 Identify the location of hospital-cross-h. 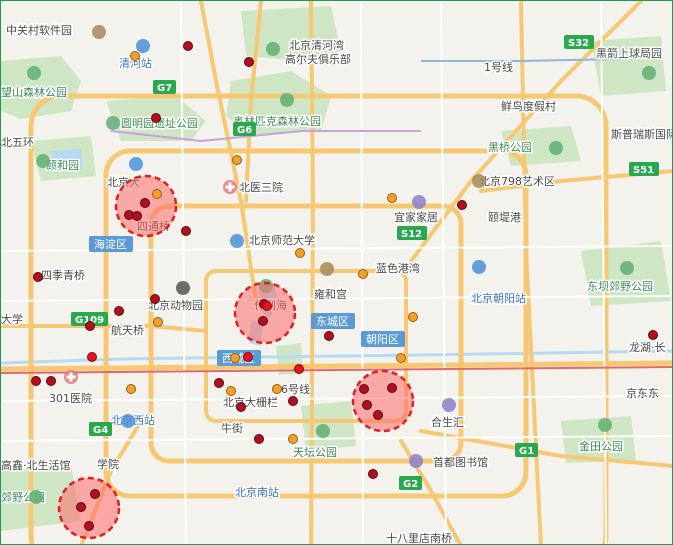
(71, 377).